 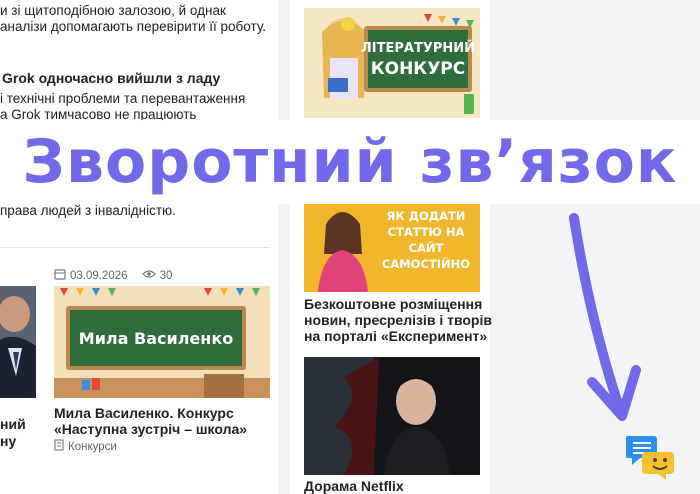 What do you see at coordinates (111, 78) in the screenshot?
I see `article-link: Grok одночасно вийшли з ладу` at bounding box center [111, 78].